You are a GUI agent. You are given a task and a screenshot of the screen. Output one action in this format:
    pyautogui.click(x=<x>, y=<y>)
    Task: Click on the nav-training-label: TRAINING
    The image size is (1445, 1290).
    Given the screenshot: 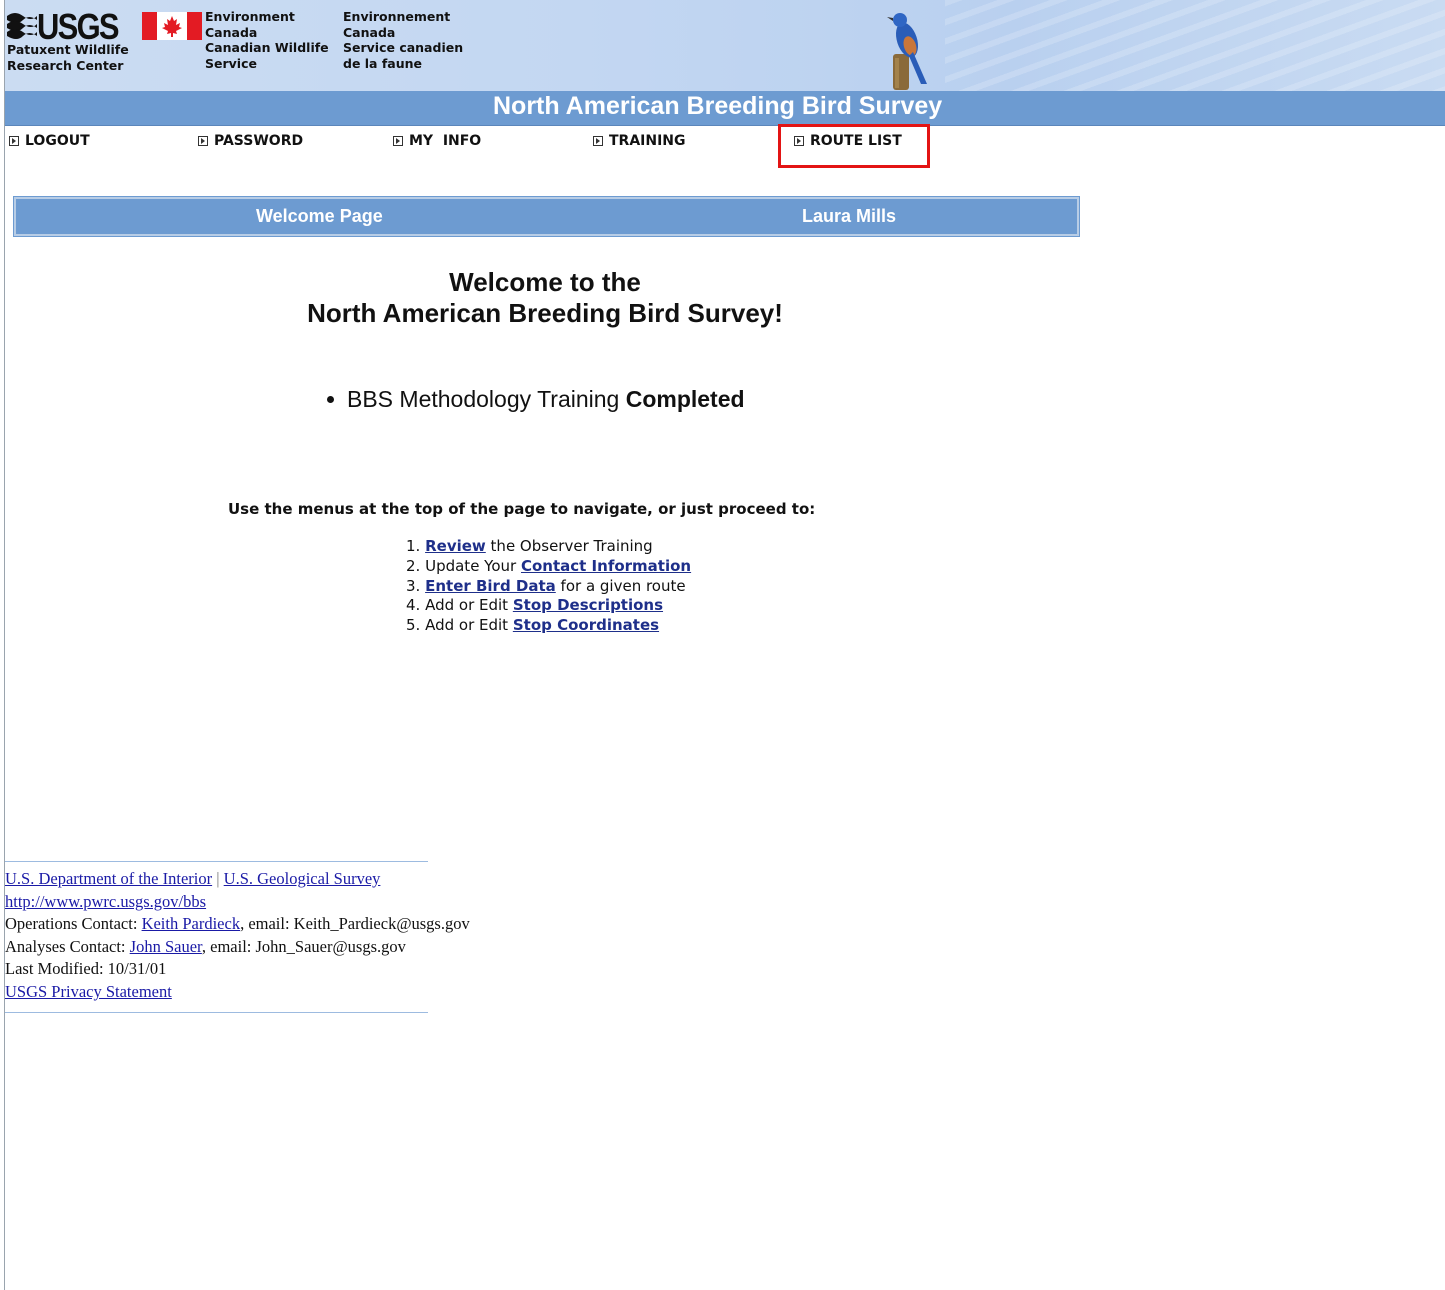 What is the action you would take?
    pyautogui.click(x=647, y=141)
    